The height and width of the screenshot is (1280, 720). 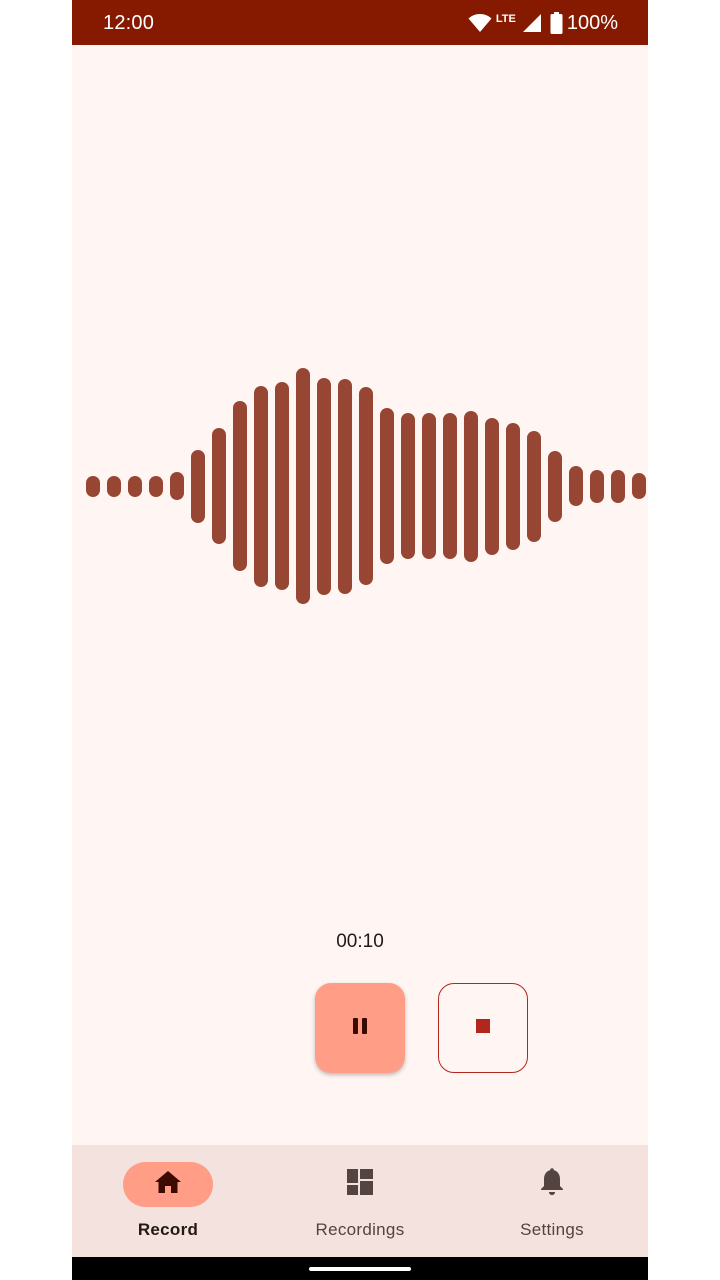 I want to click on home-icon, so click(x=168, y=1184).